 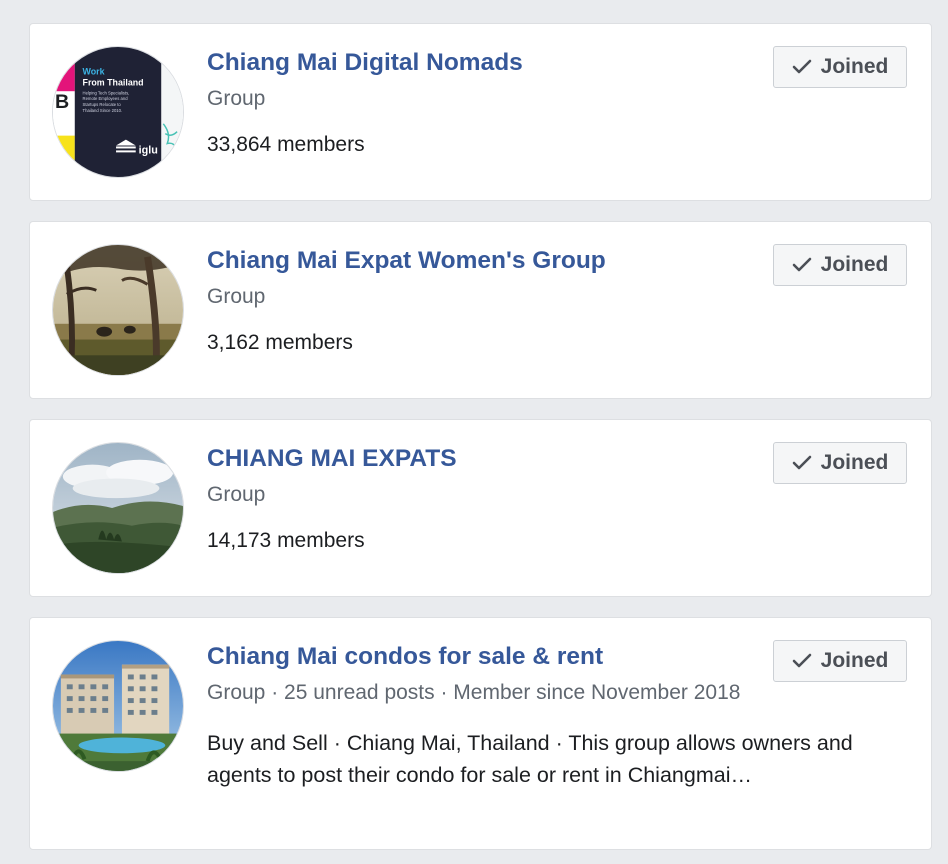 I want to click on avatar-headline: Work, so click(x=94, y=72).